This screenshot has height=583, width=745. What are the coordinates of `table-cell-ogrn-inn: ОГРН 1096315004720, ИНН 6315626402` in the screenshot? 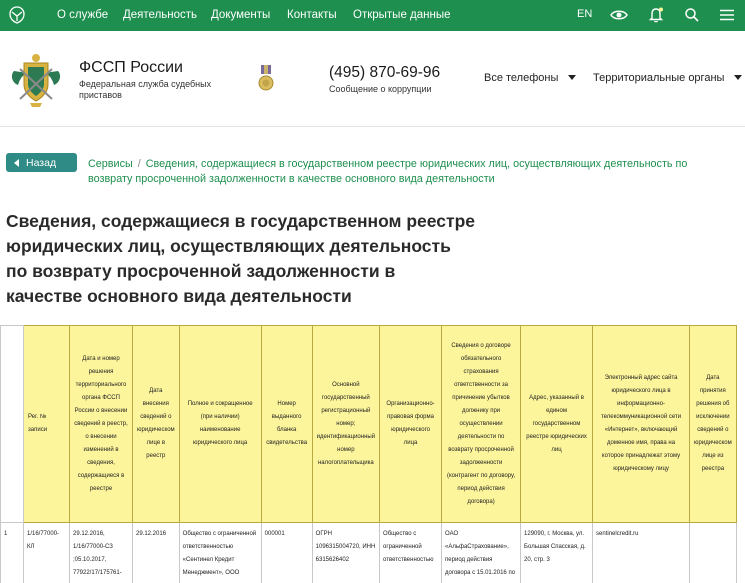 It's located at (346, 552).